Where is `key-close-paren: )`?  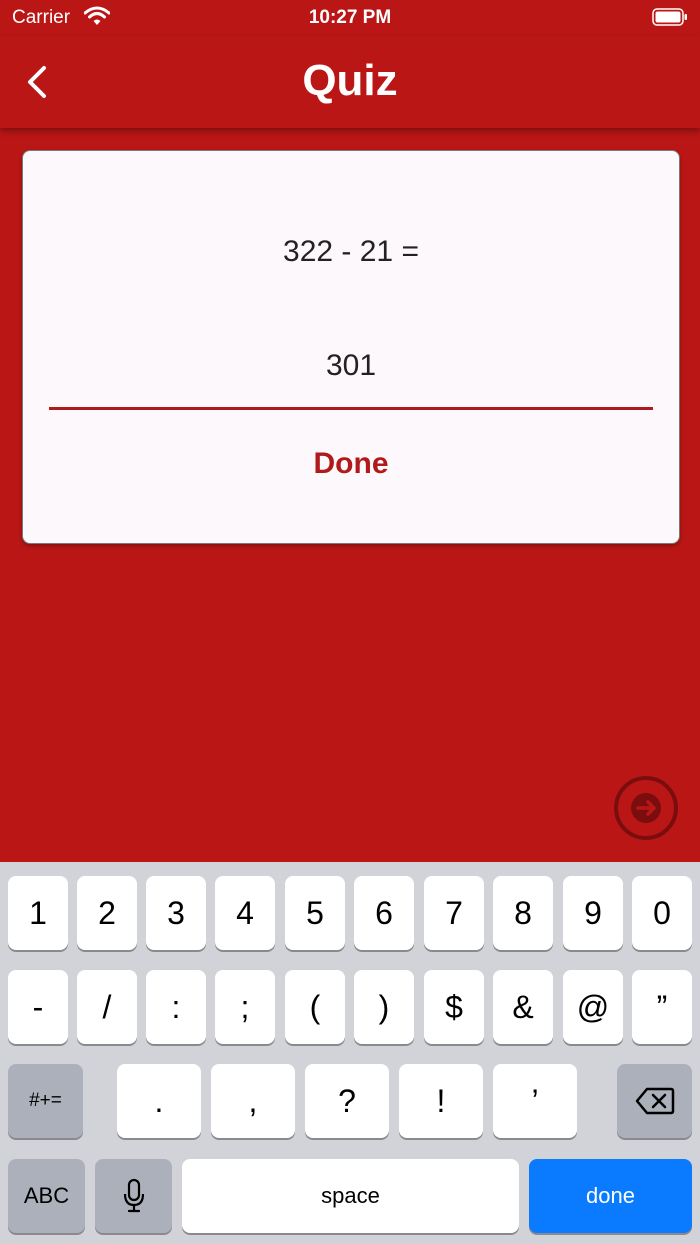 key-close-paren: ) is located at coordinates (384, 1007).